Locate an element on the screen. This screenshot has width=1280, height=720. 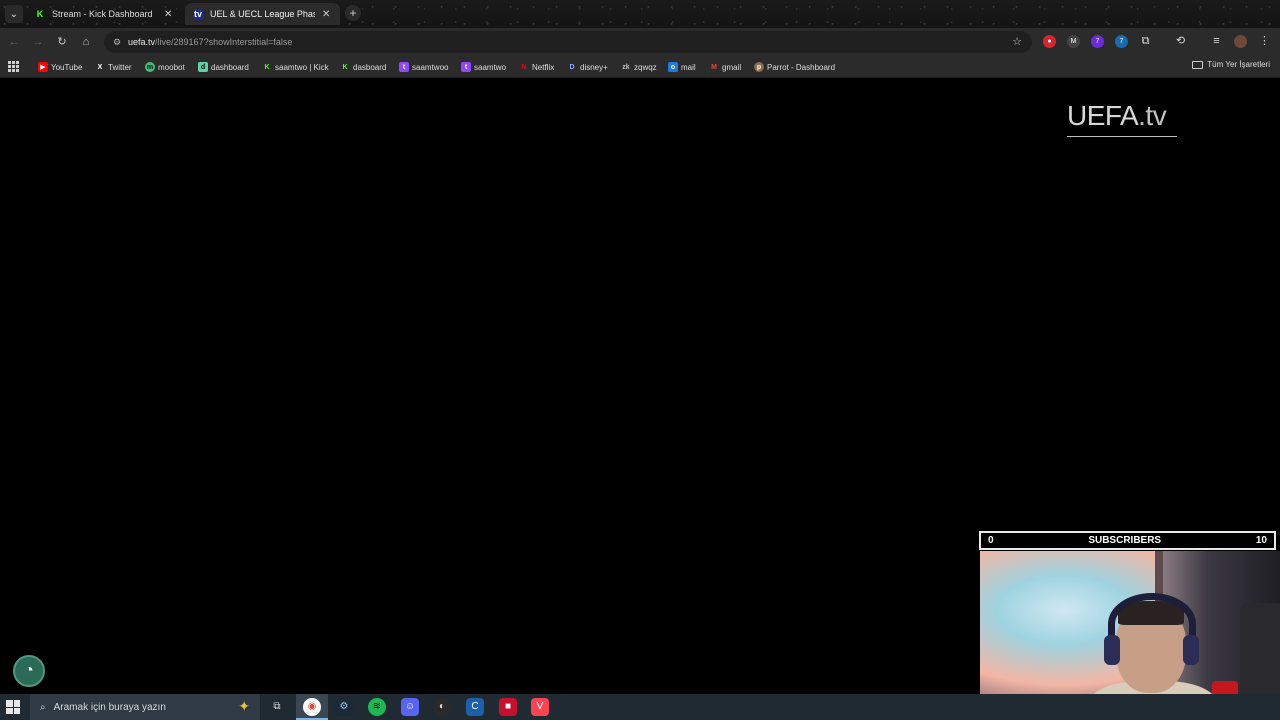
x-icon: X is located at coordinates (100, 67).